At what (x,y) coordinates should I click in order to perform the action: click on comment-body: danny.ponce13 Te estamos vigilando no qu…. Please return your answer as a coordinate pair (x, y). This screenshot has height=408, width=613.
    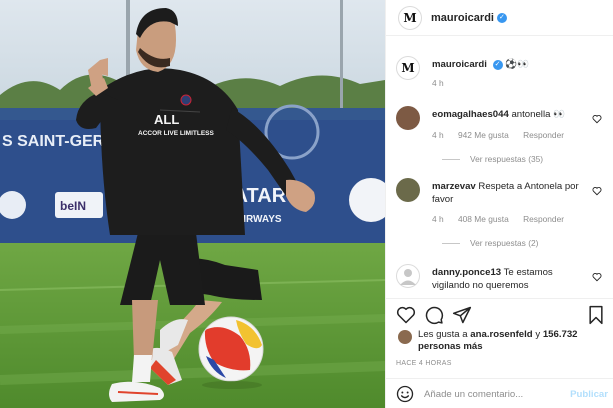
    Looking at the image, I should click on (512, 279).